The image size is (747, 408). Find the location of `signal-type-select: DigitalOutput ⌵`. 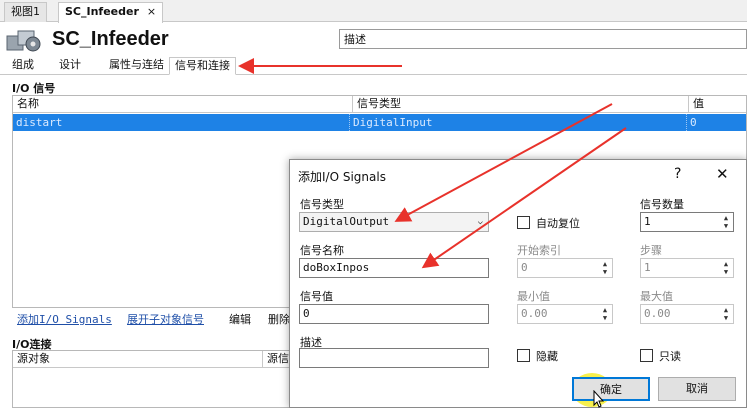

signal-type-select: DigitalOutput ⌵ is located at coordinates (394, 222).